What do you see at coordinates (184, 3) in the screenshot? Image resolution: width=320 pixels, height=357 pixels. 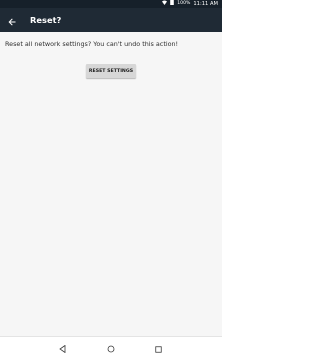 I see `battery-level: 100%` at bounding box center [184, 3].